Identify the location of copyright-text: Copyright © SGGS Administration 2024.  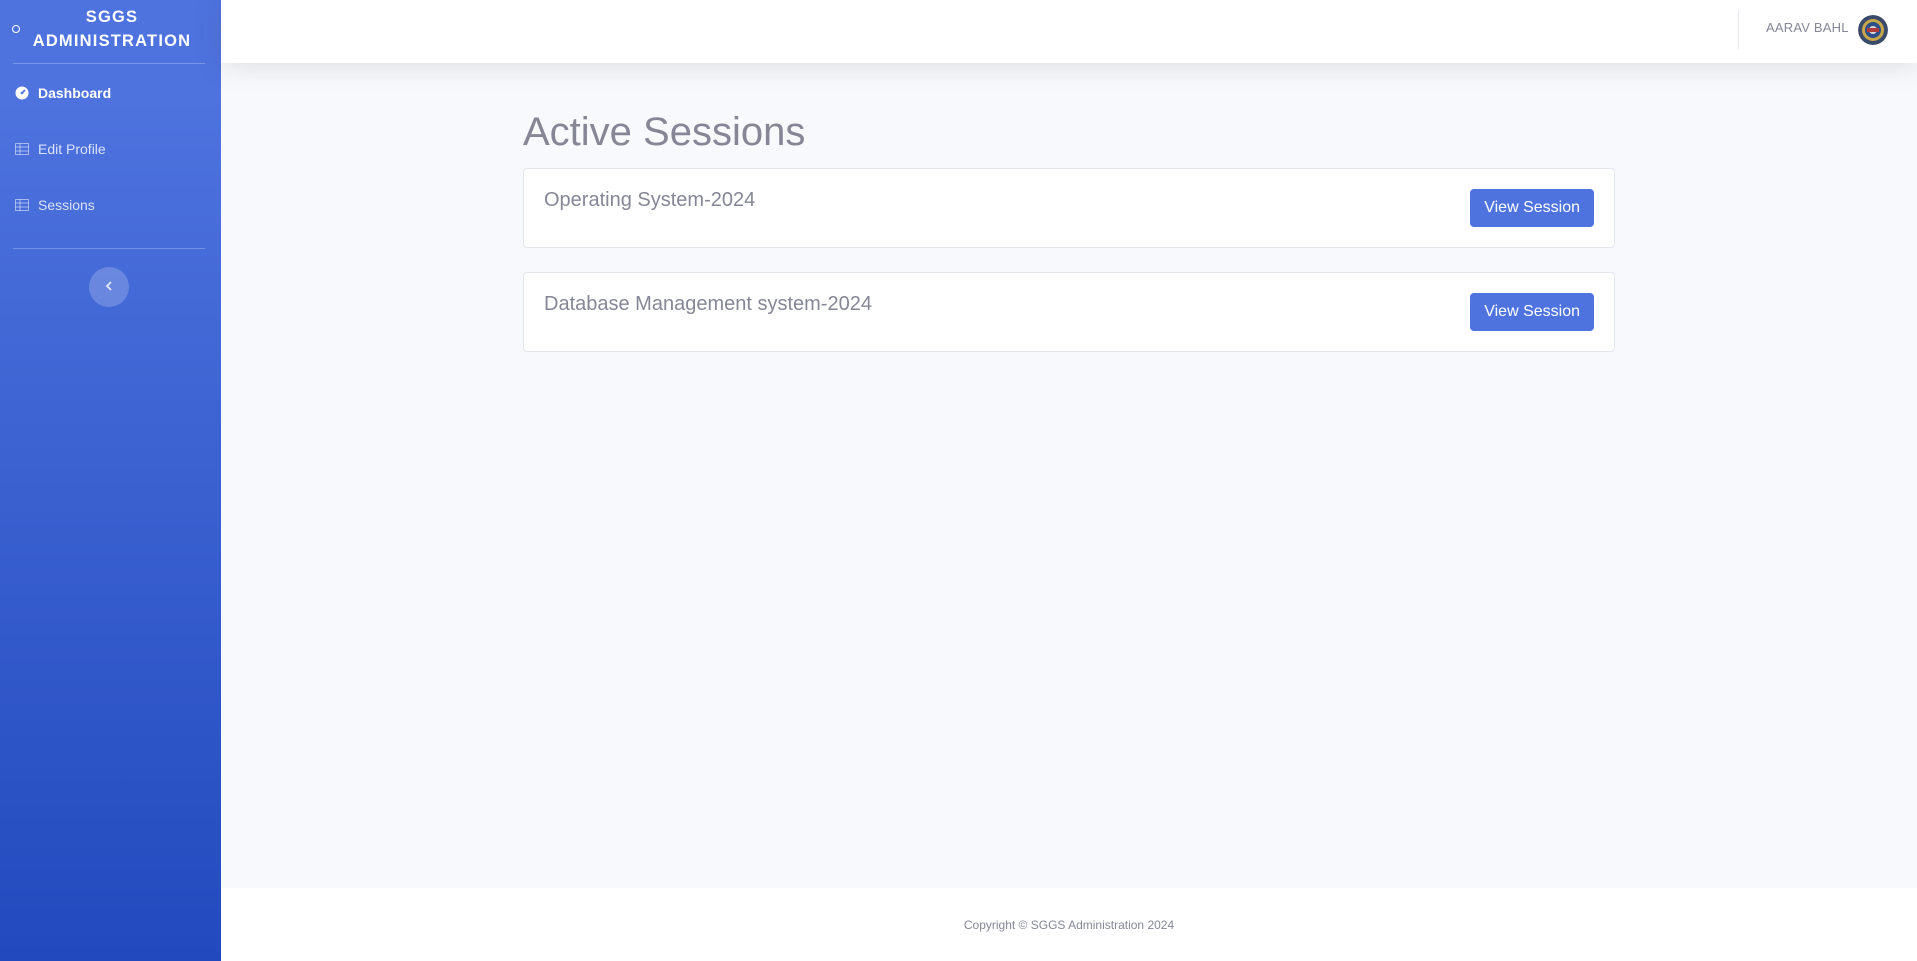
(1069, 924).